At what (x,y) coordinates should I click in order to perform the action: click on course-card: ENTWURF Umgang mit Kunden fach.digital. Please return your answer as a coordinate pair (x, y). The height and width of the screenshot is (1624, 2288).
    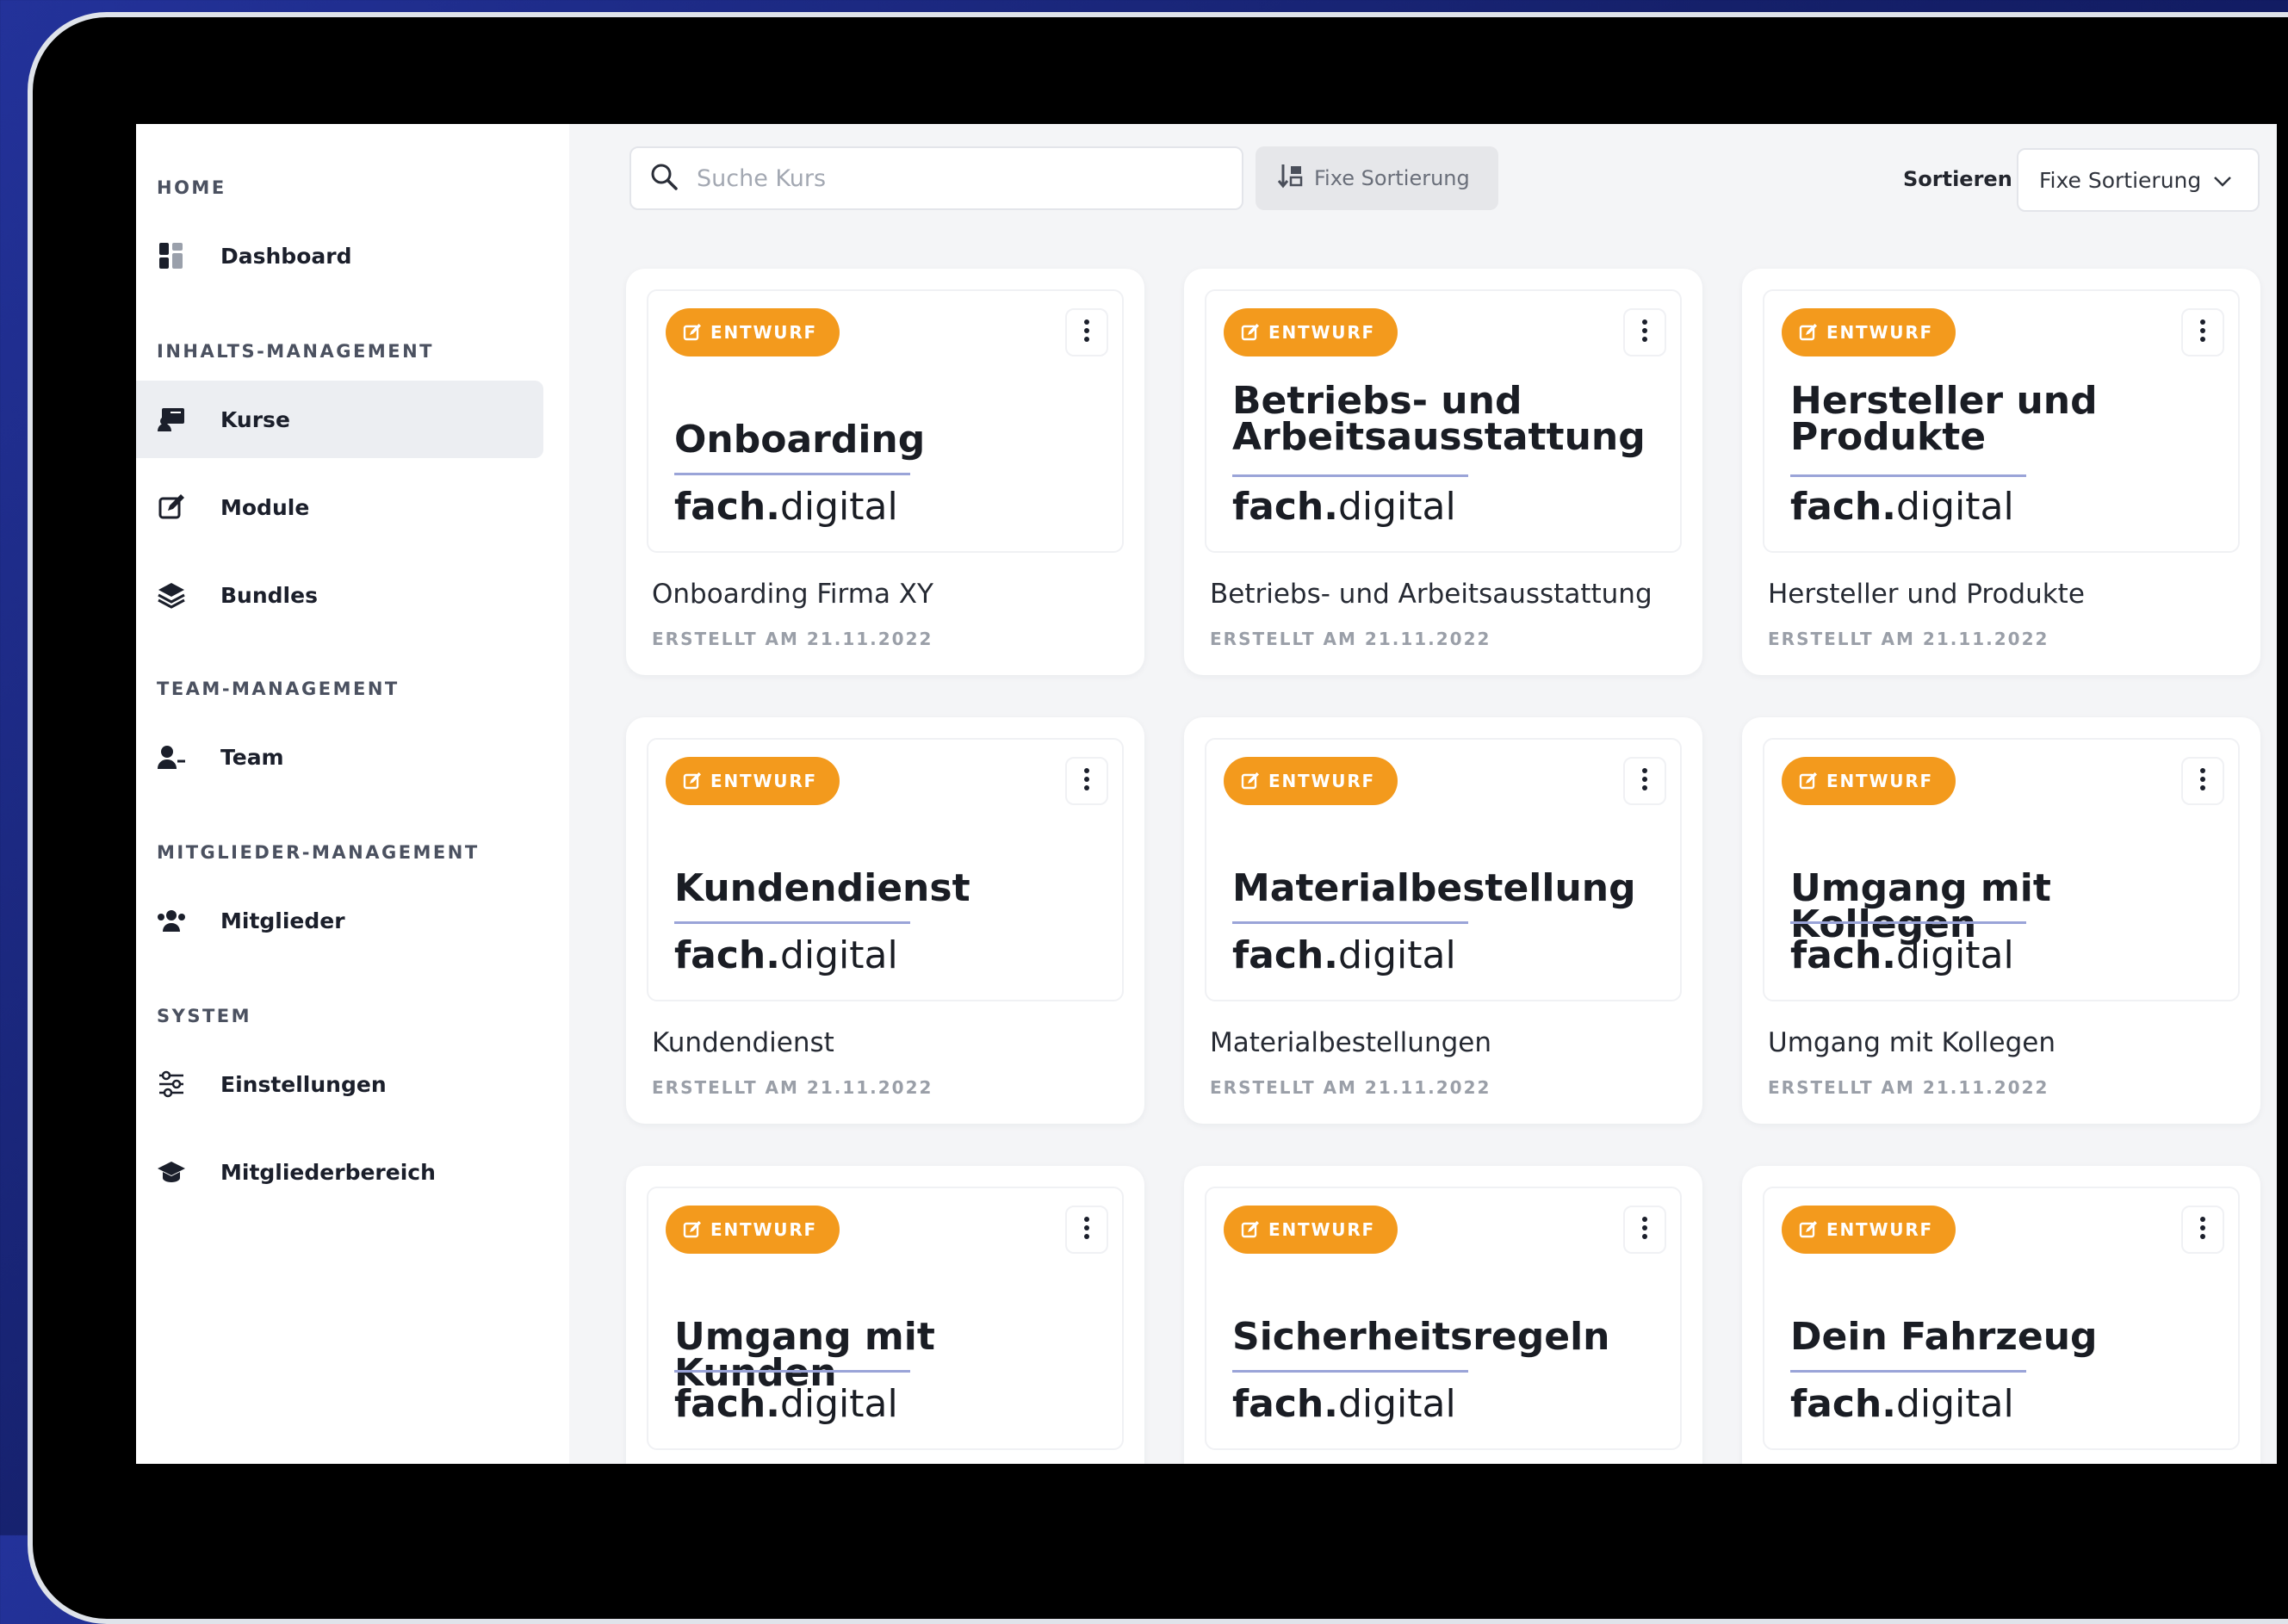
    Looking at the image, I should click on (885, 1315).